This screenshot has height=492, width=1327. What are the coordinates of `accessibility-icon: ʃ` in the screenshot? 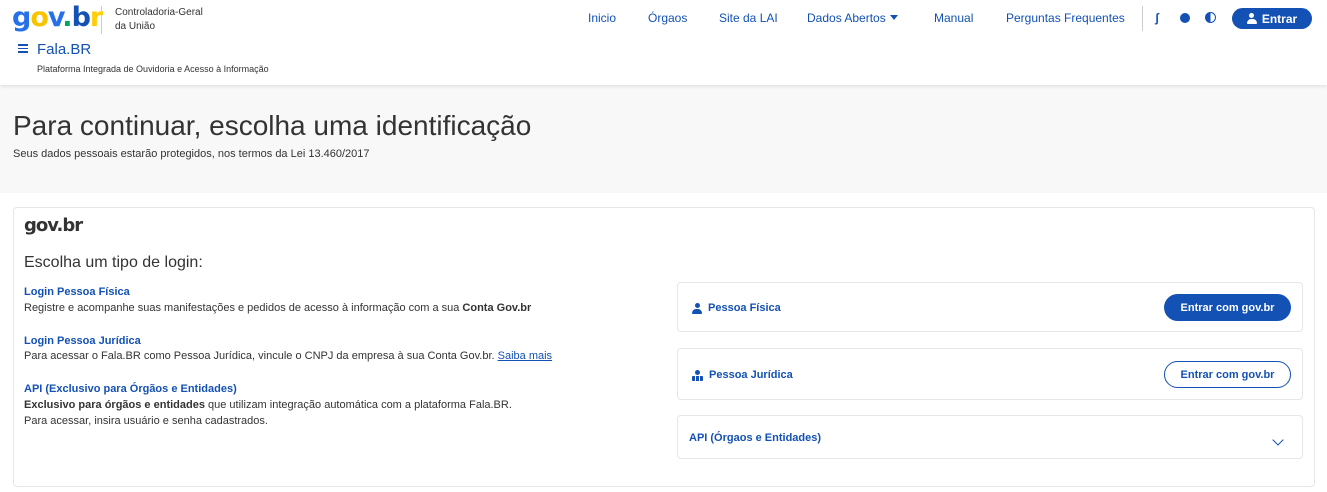 It's located at (1157, 18).